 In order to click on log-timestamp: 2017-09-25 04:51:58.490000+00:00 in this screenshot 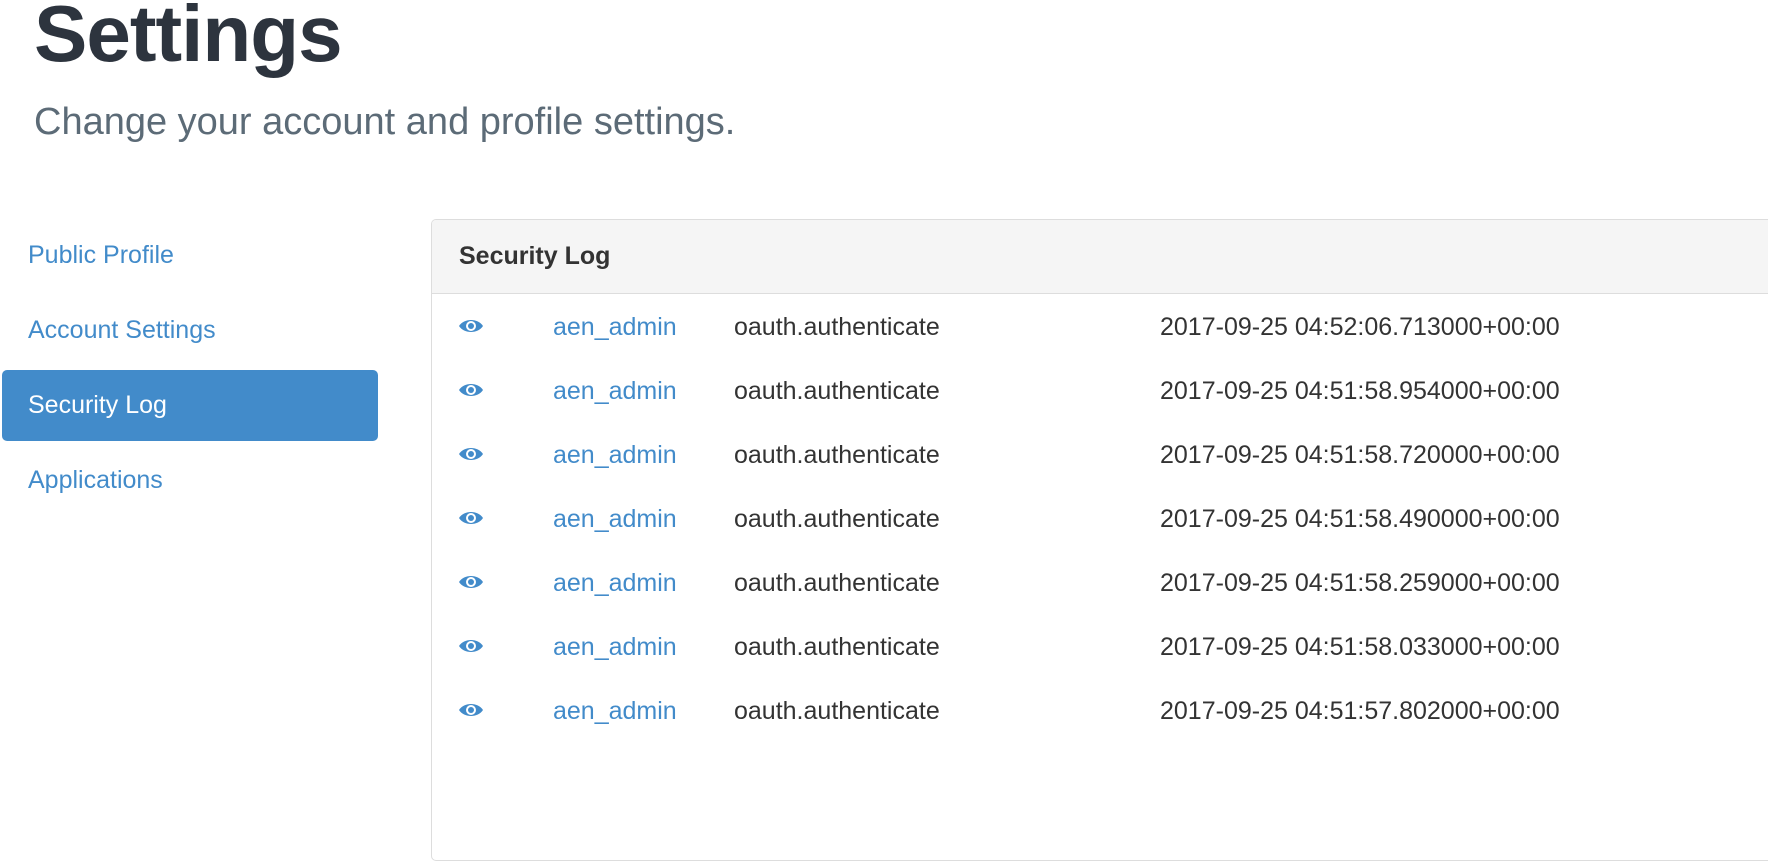, I will do `click(1360, 519)`.